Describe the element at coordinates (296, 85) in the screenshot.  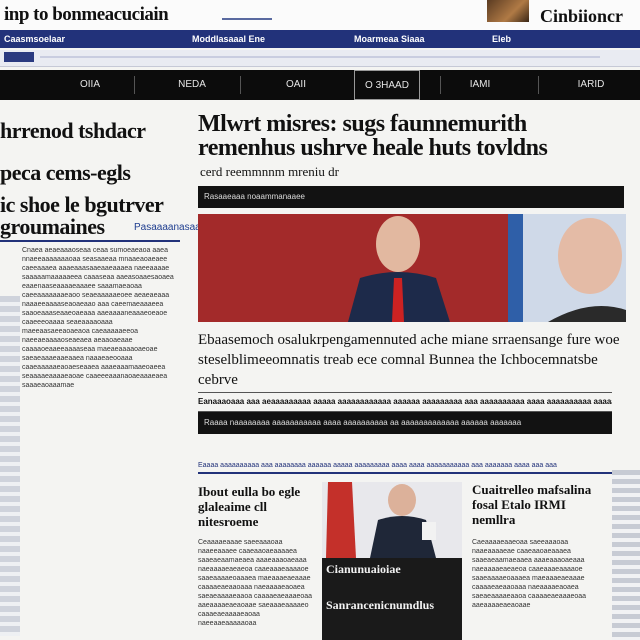
I see `nav-item: OAII` at that location.